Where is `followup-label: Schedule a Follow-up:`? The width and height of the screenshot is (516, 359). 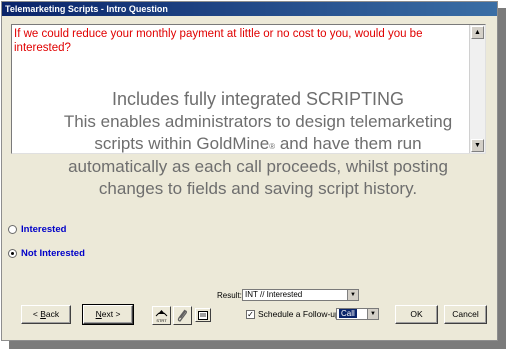
followup-label: Schedule a Follow-up: is located at coordinates (300, 314).